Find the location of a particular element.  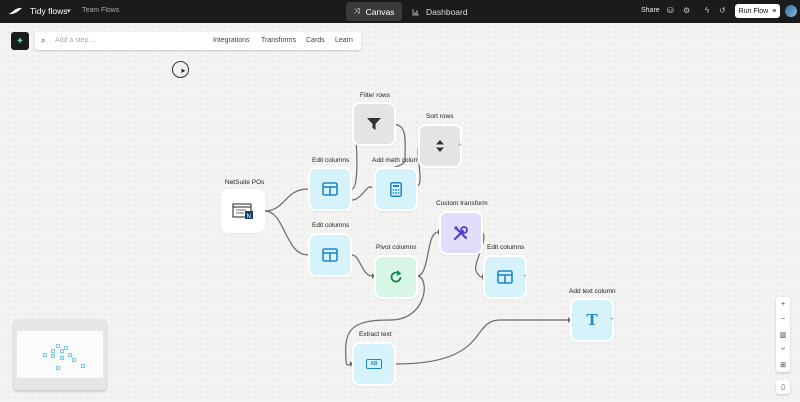

toolbar-integrations: Integrations is located at coordinates (231, 40).